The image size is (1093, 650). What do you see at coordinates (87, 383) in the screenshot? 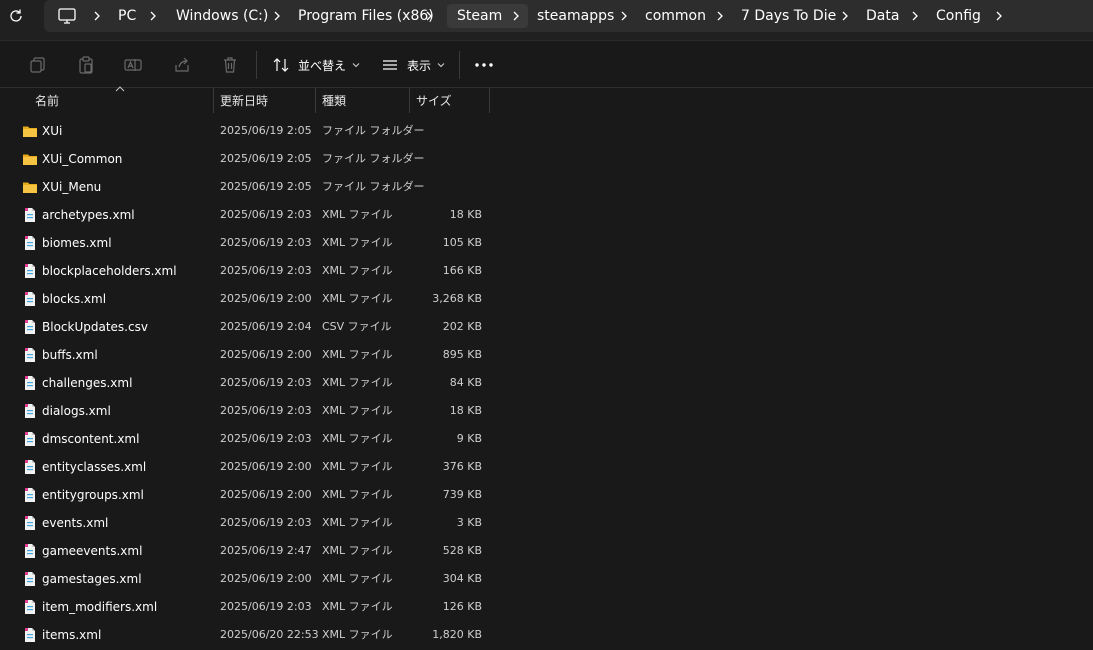
I see `file-name: challenges.xml` at bounding box center [87, 383].